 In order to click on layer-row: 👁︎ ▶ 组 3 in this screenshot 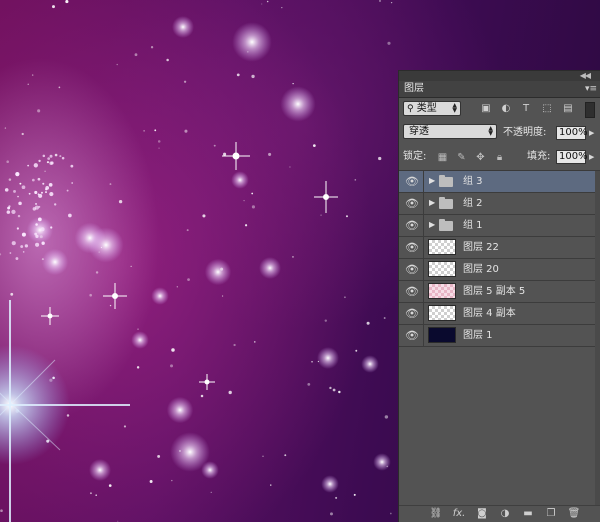, I will do `click(497, 182)`.